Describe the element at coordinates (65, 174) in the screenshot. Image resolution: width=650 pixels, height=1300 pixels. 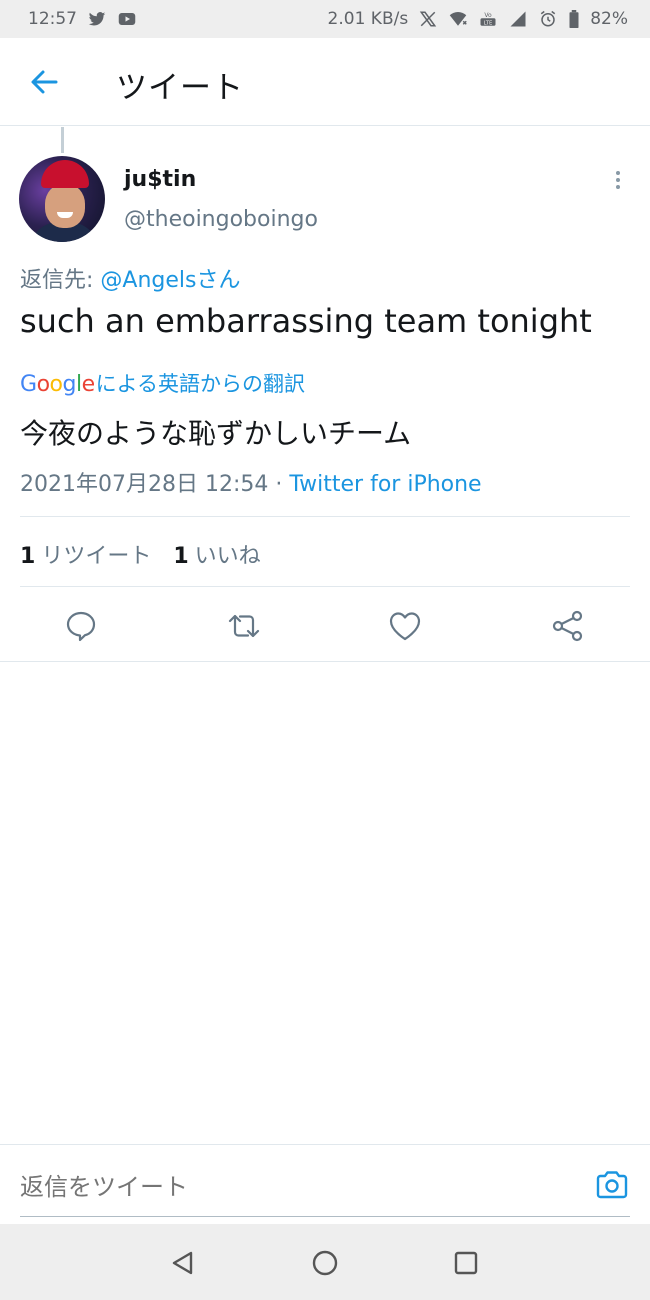
I see `avatar-cap` at that location.